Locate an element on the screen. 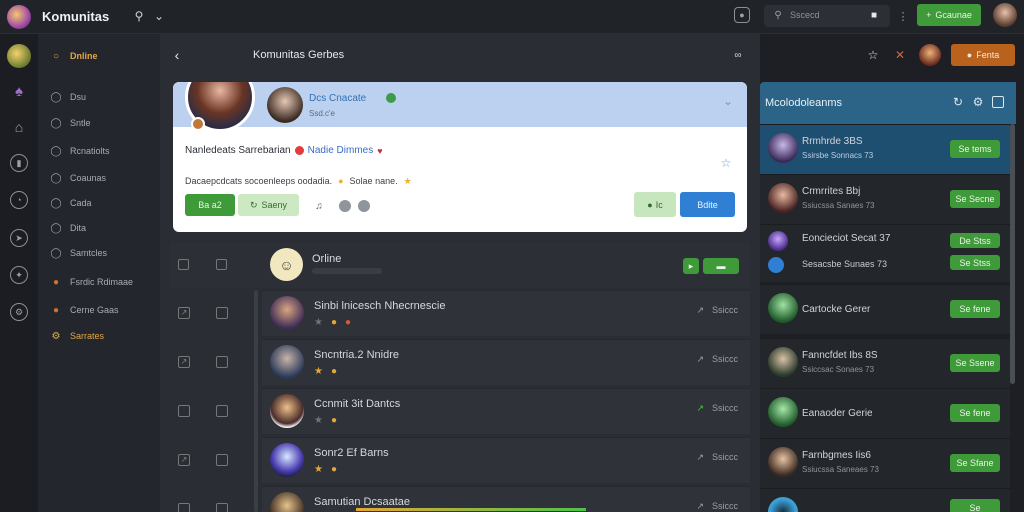 This screenshot has width=1024, height=512. music-icon: ♫ is located at coordinates (319, 206).